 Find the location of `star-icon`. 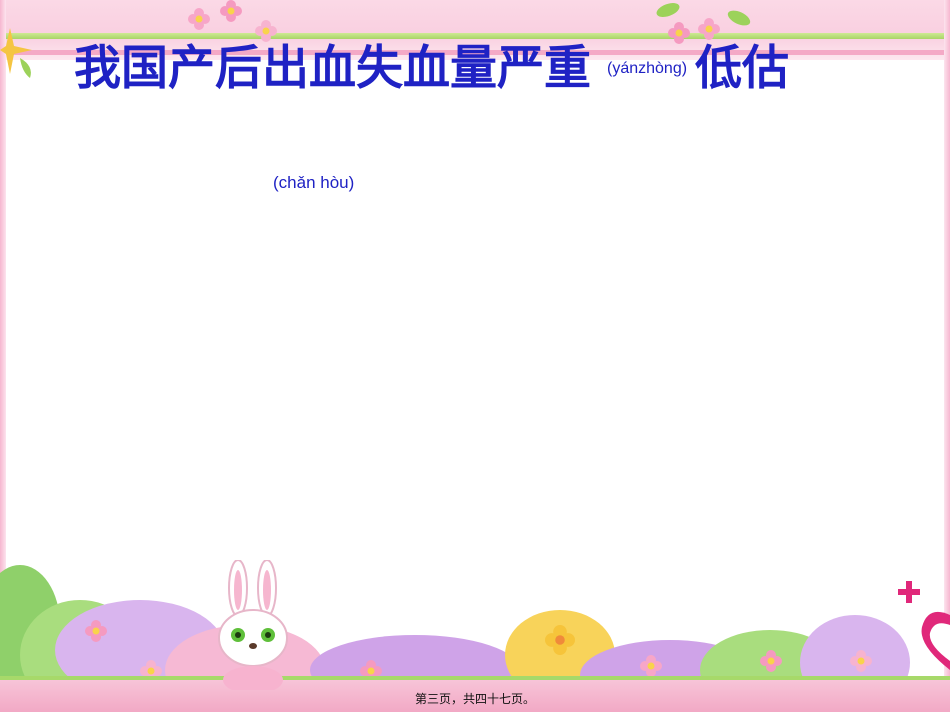

star-icon is located at coordinates (19, 53).